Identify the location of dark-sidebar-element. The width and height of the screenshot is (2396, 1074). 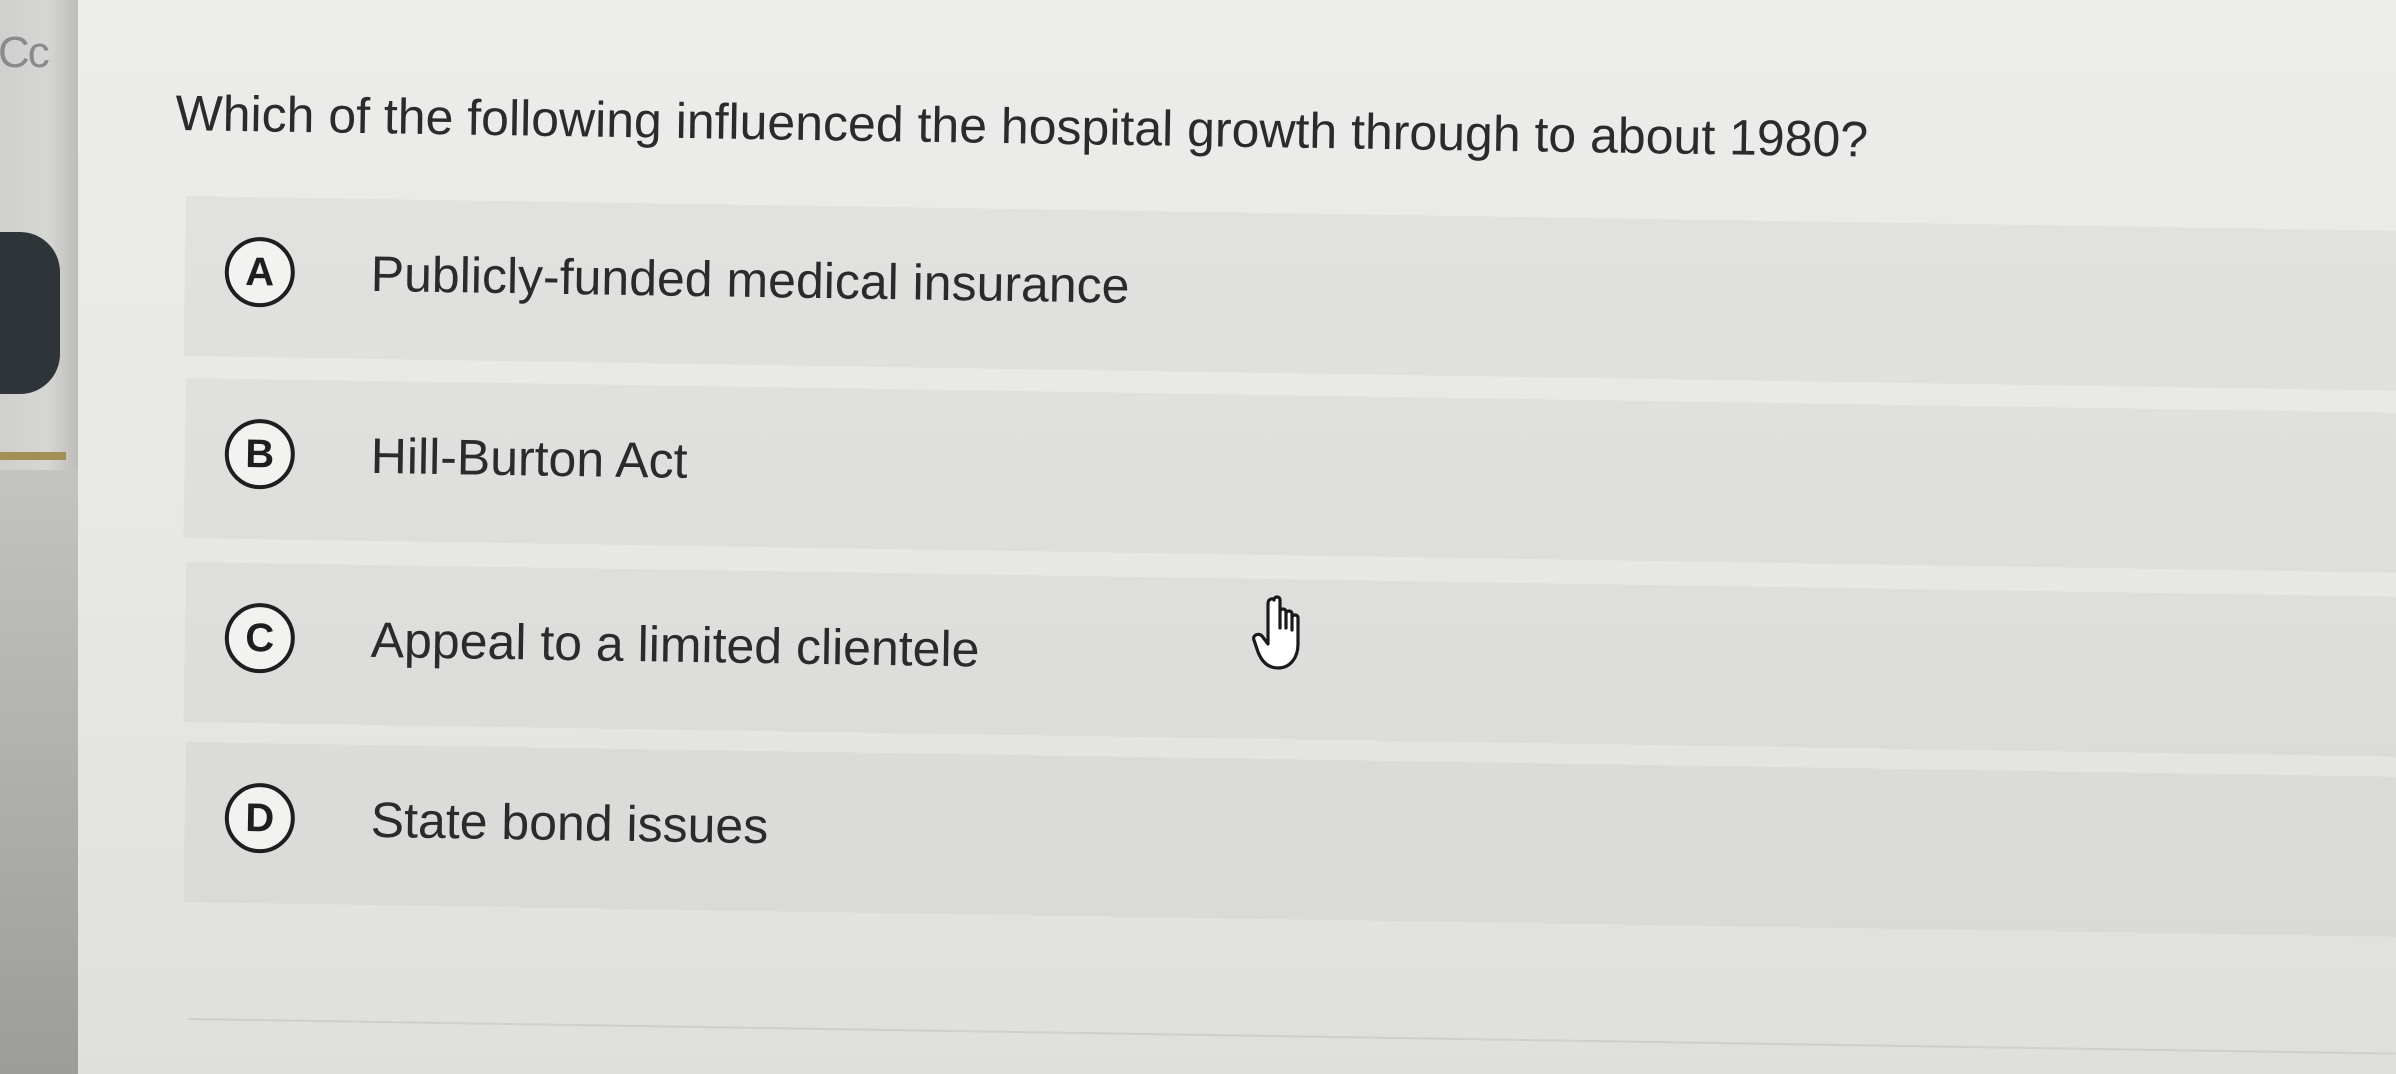
(30, 313).